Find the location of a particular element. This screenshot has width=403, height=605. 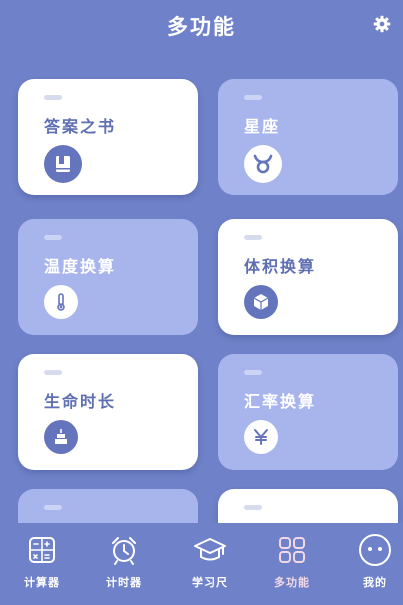

book-icon is located at coordinates (63, 164).